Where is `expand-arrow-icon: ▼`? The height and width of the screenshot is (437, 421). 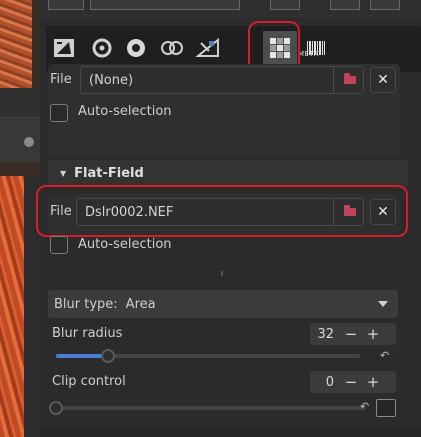 expand-arrow-icon: ▼ is located at coordinates (63, 173).